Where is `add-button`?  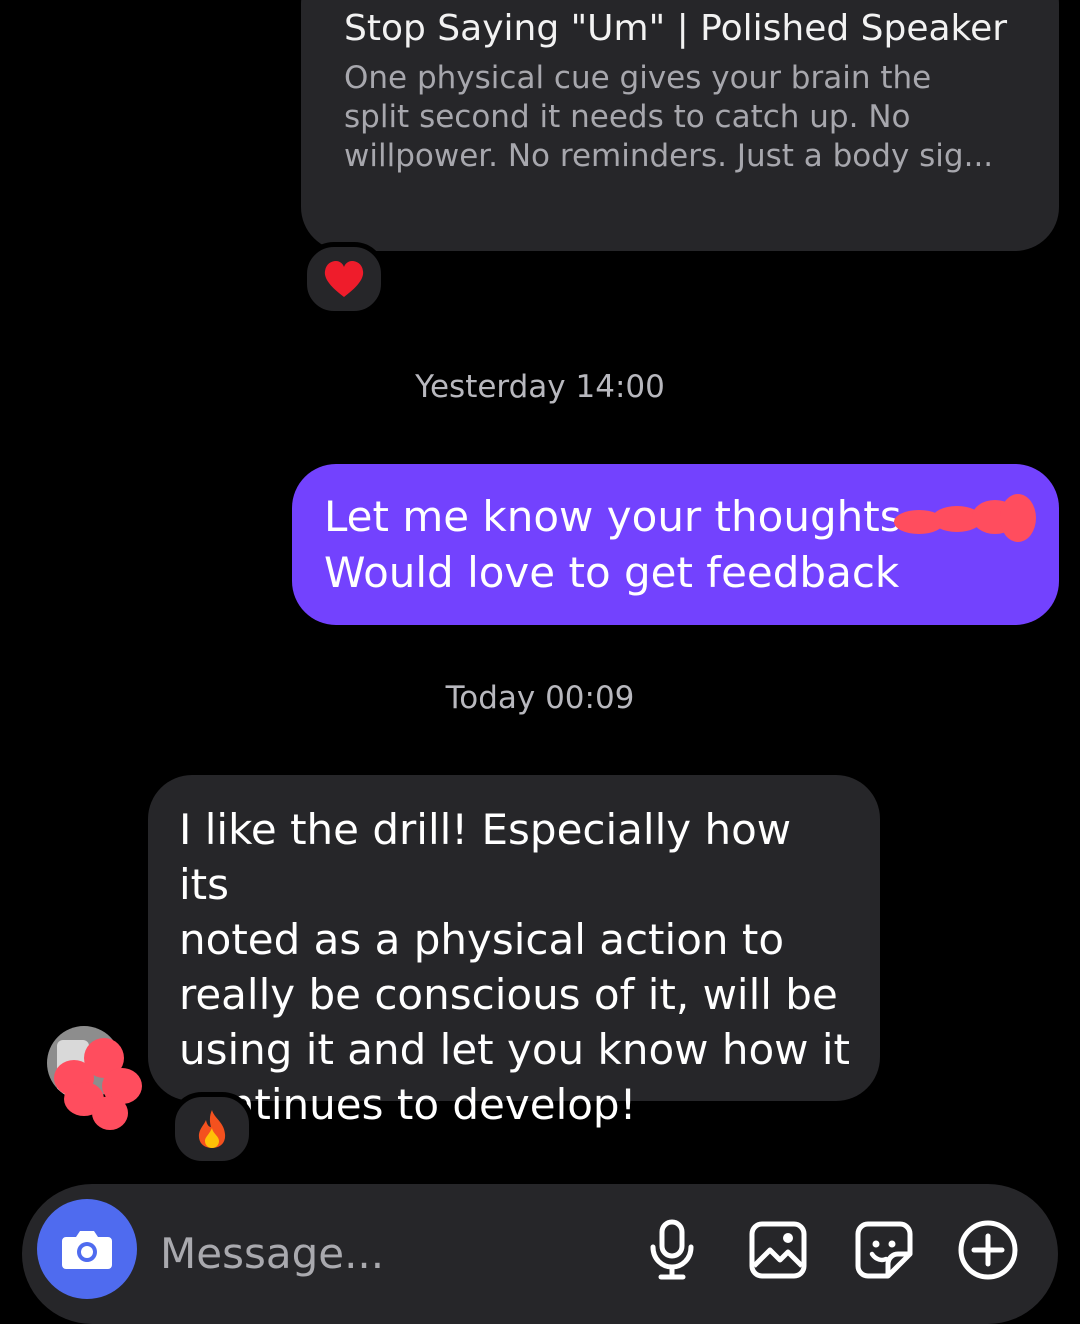 add-button is located at coordinates (988, 1250).